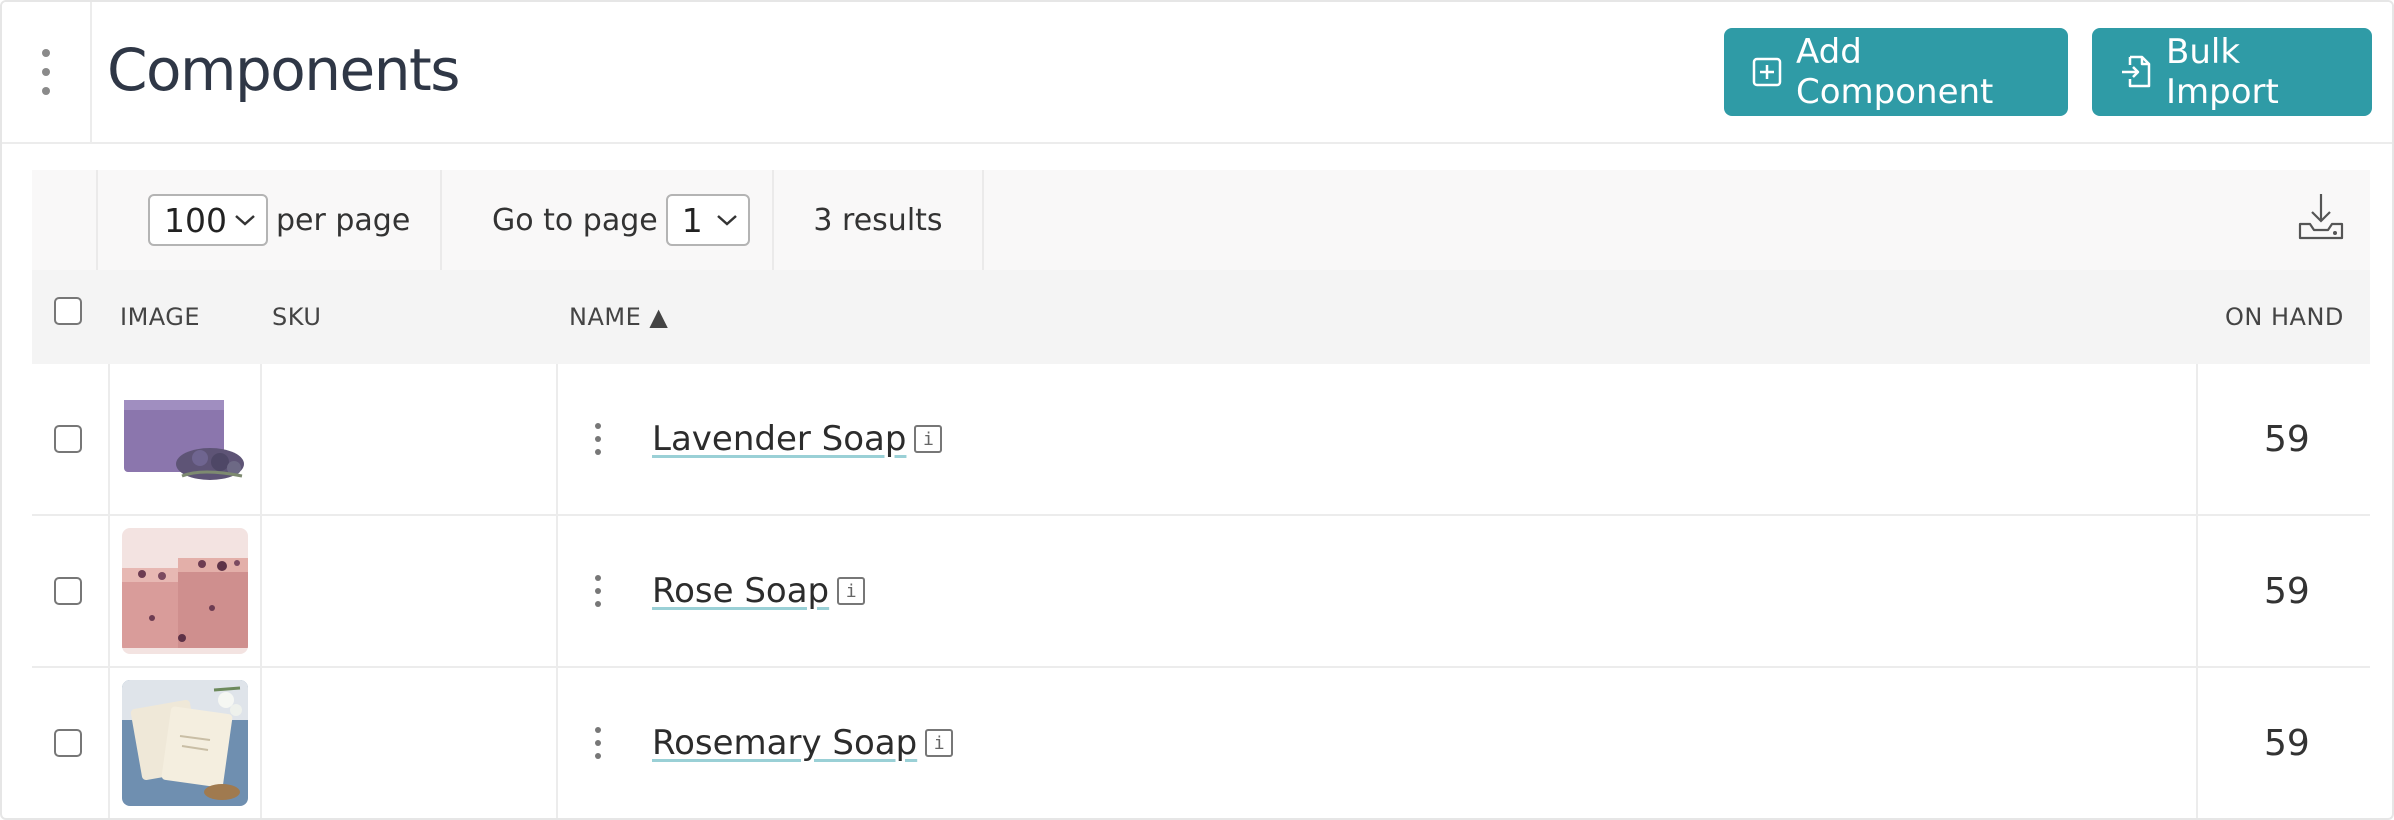 The width and height of the screenshot is (2394, 820). What do you see at coordinates (784, 743) in the screenshot?
I see `component-name-link: Rosemary Soap` at bounding box center [784, 743].